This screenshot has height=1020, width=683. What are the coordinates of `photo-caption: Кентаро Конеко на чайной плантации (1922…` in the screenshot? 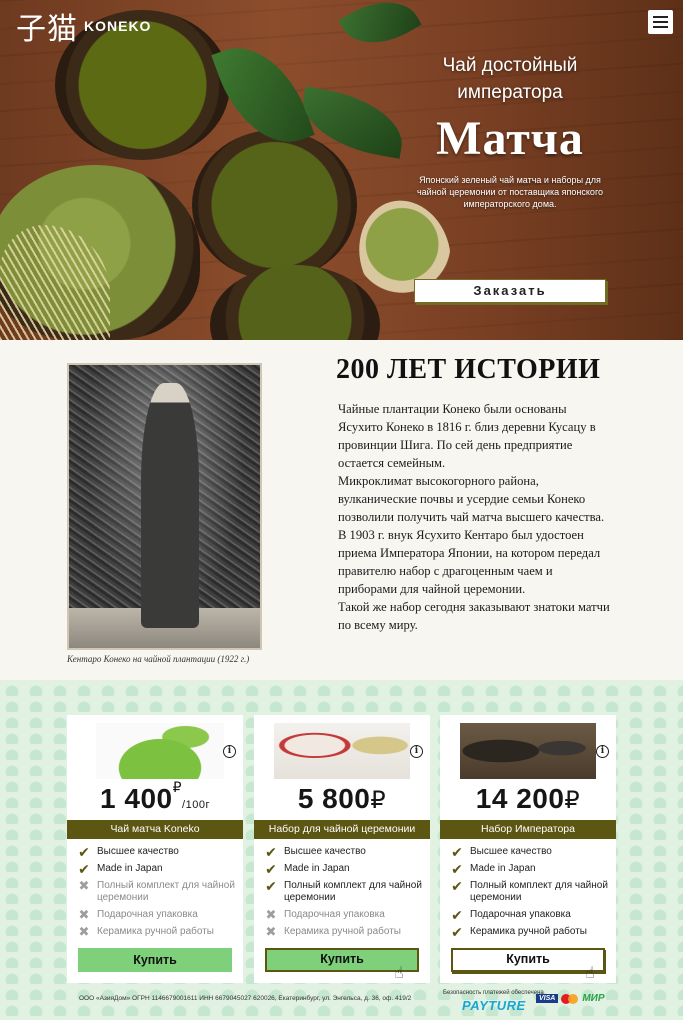 It's located at (158, 659).